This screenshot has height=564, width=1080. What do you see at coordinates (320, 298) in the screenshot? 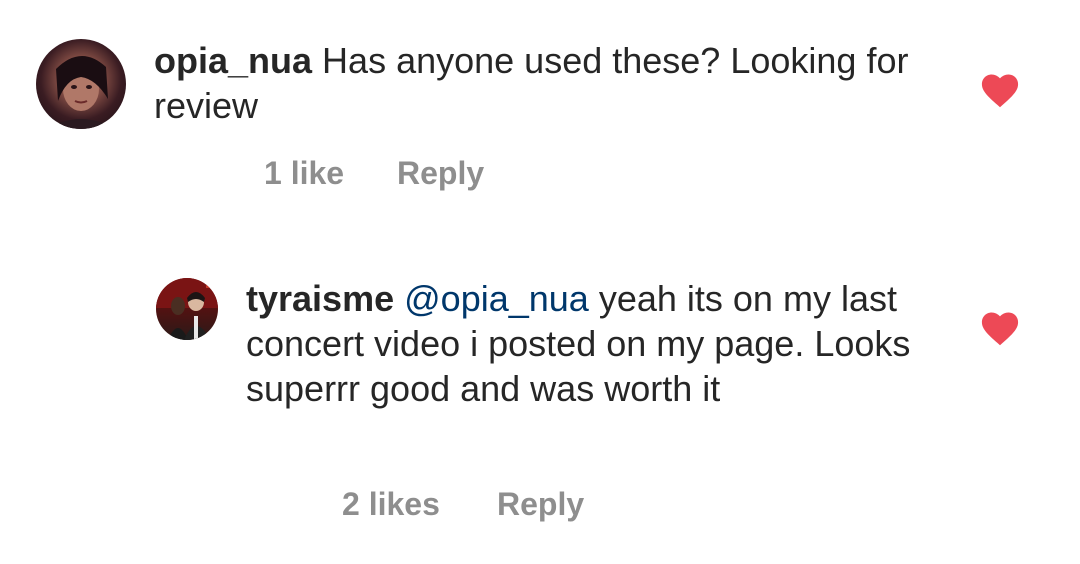
I see `username: tyraisme` at bounding box center [320, 298].